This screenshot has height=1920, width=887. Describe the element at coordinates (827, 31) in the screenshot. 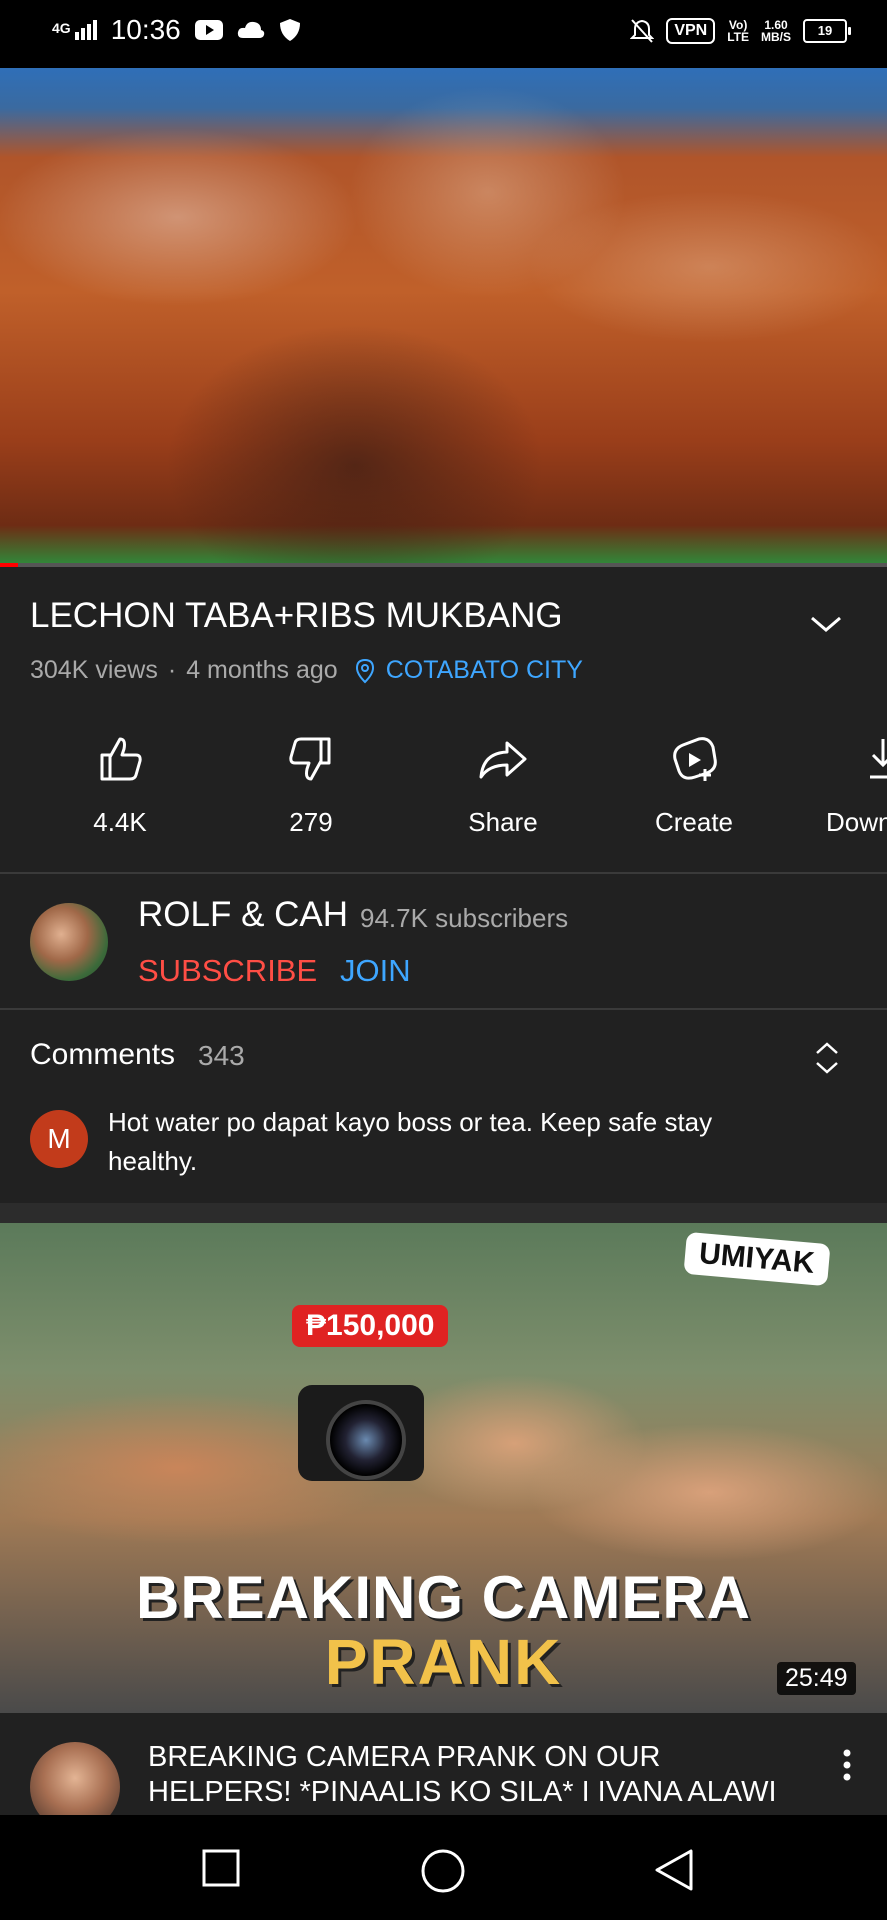

I see `battery-icon: 19` at that location.